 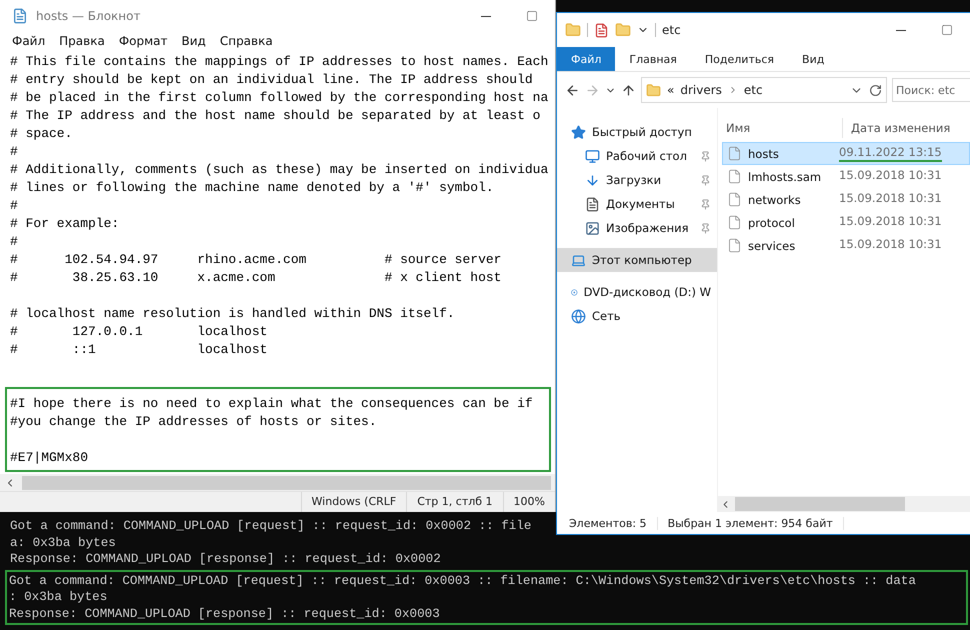 I want to click on status-text: Стр 1, стлб 1, so click(x=454, y=502).